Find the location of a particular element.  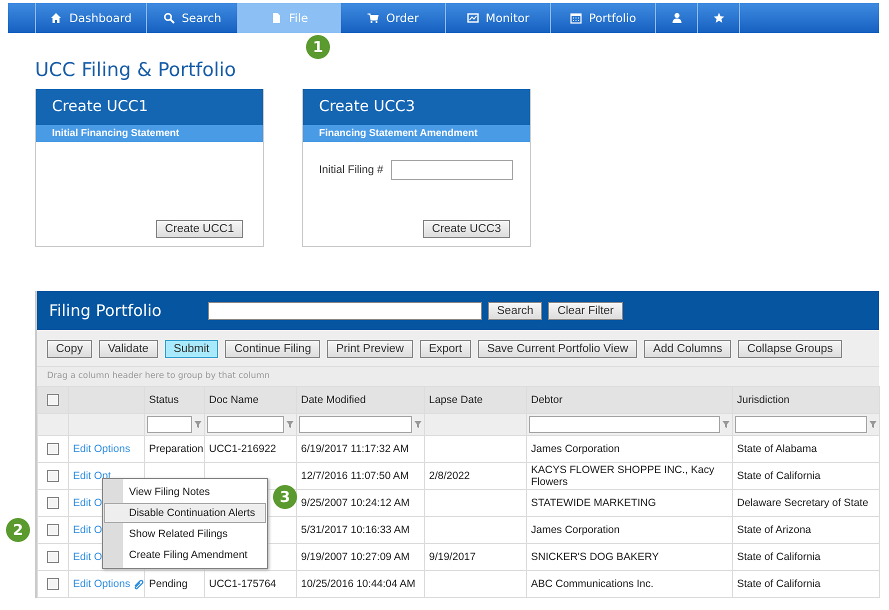

cart-icon is located at coordinates (373, 18).